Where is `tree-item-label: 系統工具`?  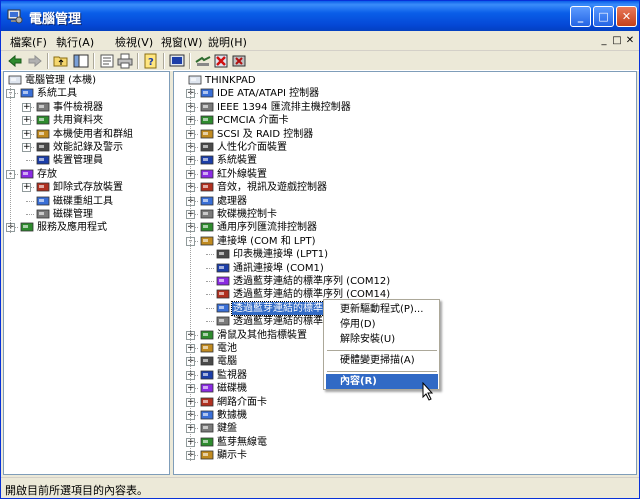 tree-item-label: 系統工具 is located at coordinates (57, 94).